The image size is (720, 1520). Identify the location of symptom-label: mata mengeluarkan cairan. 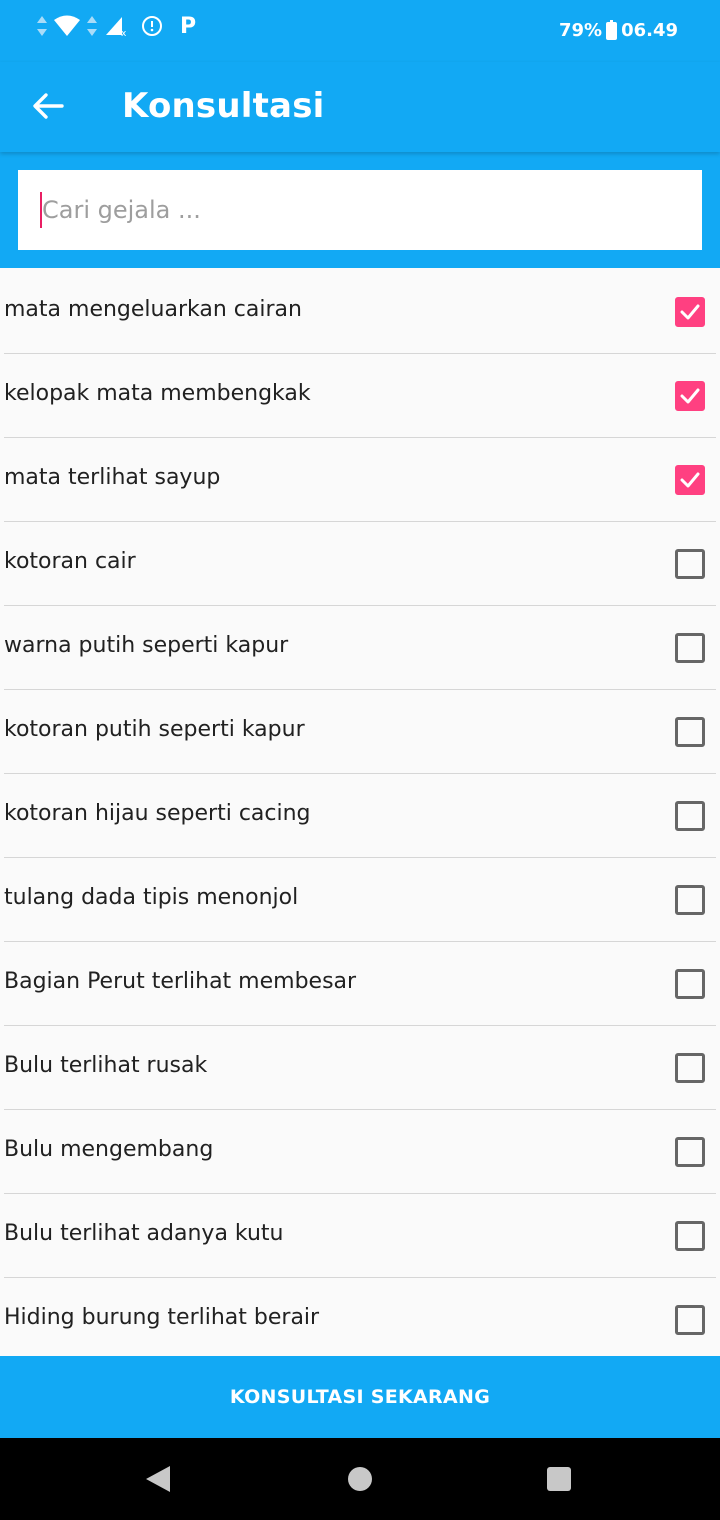
(153, 309).